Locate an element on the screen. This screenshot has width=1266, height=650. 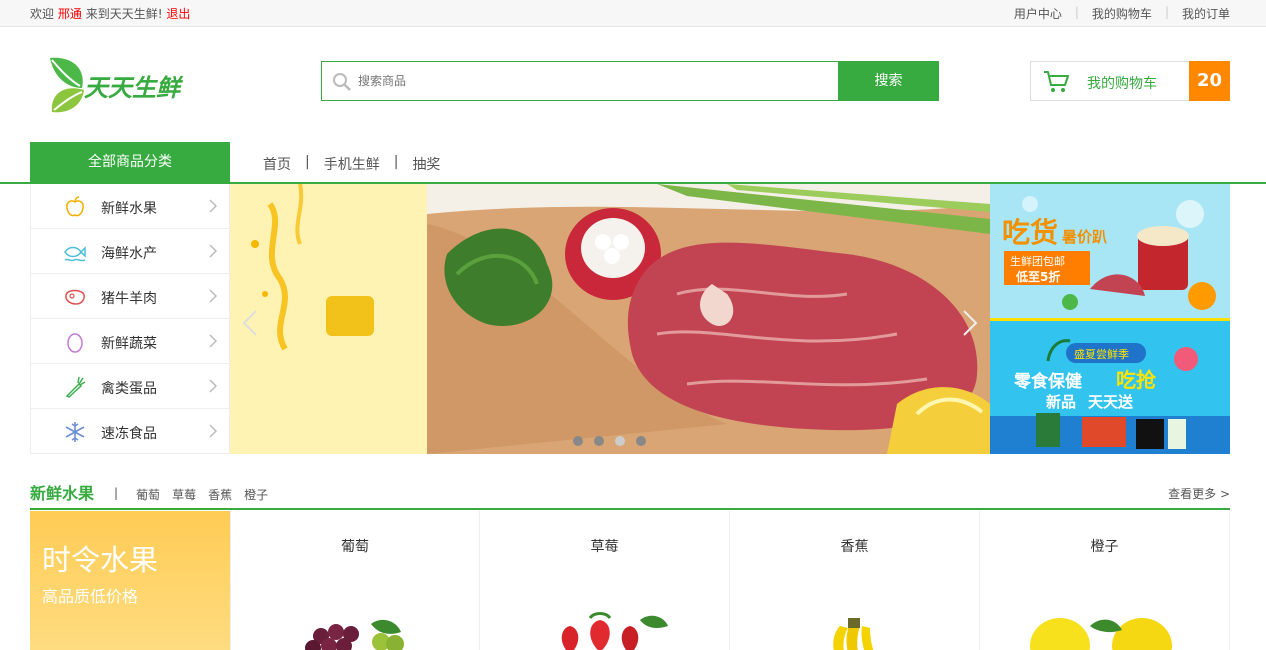
banner-pagination is located at coordinates (615, 441).